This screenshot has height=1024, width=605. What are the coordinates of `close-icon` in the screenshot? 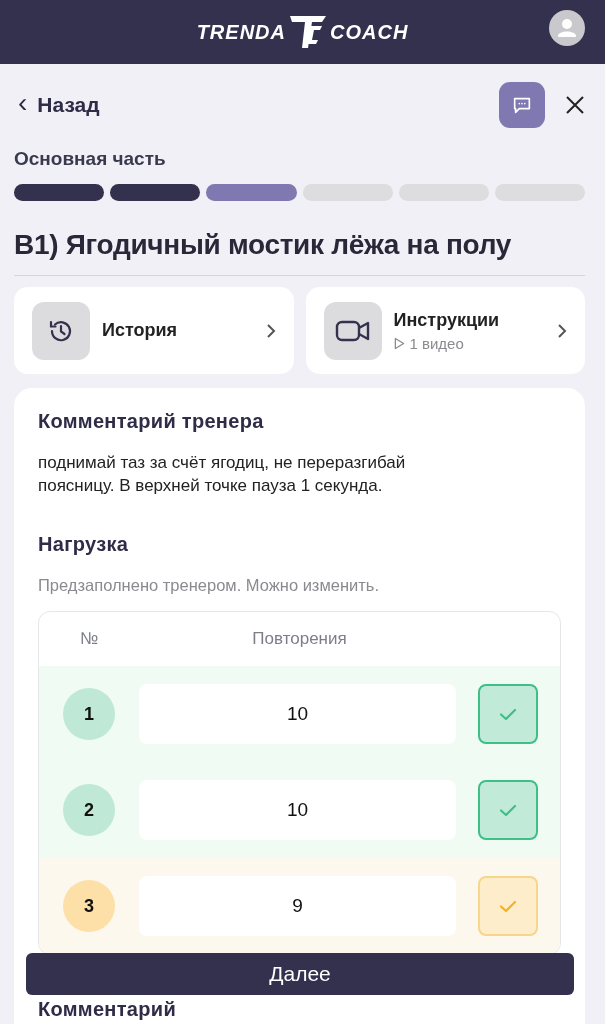 It's located at (575, 105).